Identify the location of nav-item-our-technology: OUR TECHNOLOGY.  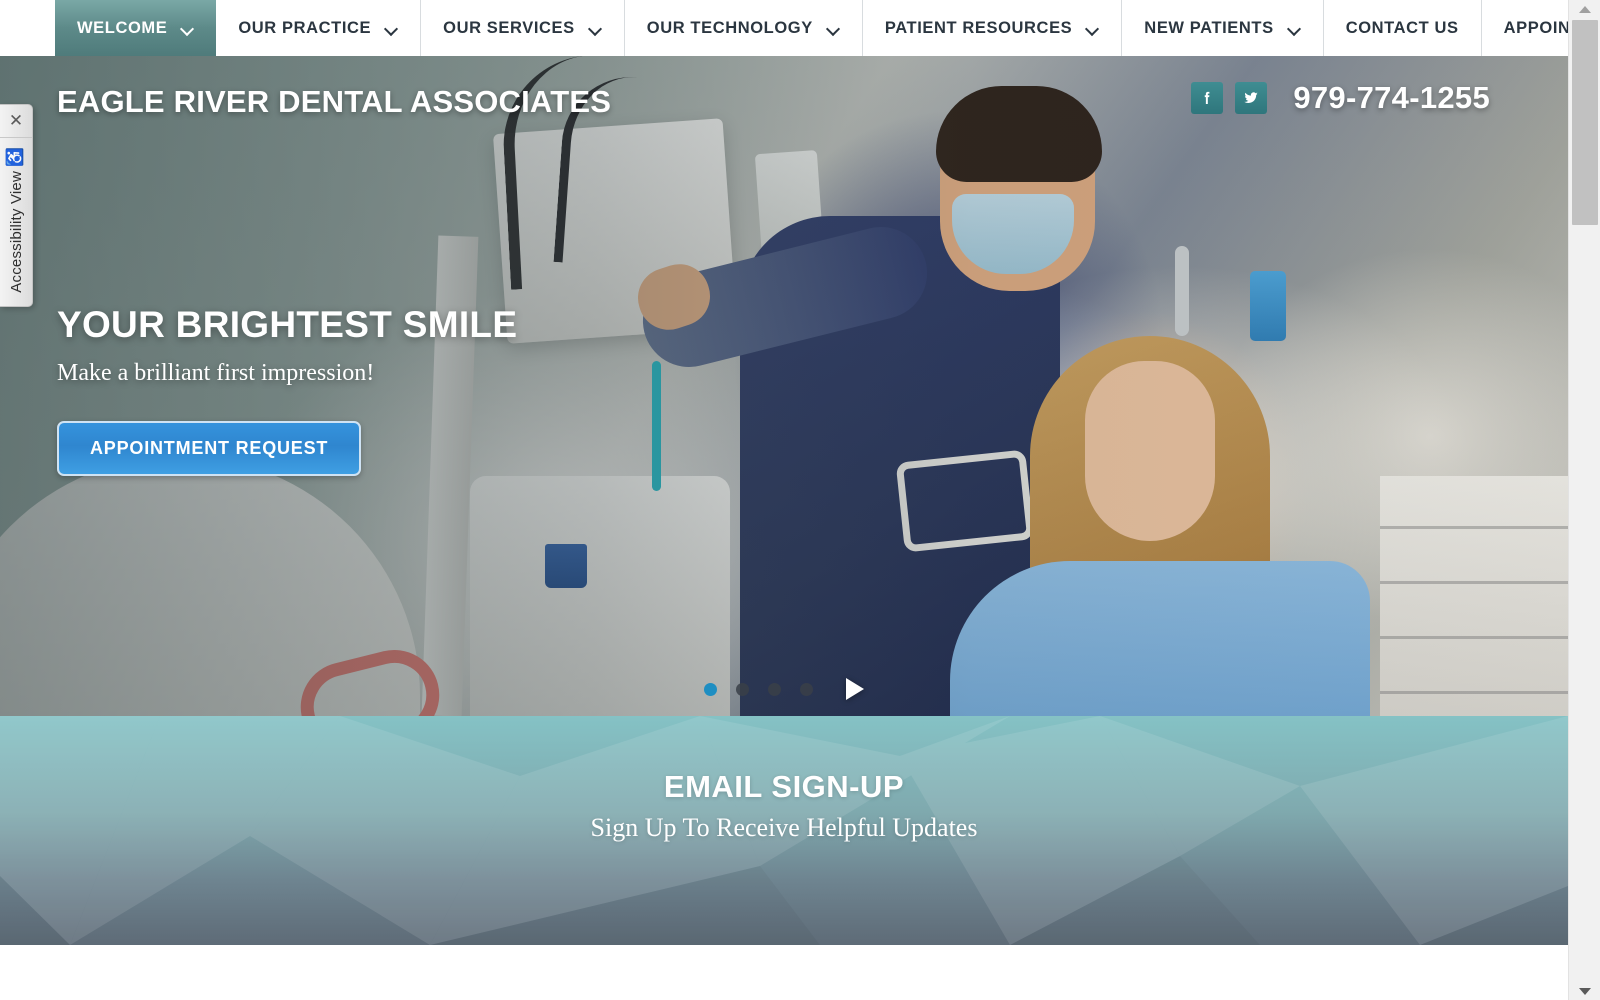
(744, 28).